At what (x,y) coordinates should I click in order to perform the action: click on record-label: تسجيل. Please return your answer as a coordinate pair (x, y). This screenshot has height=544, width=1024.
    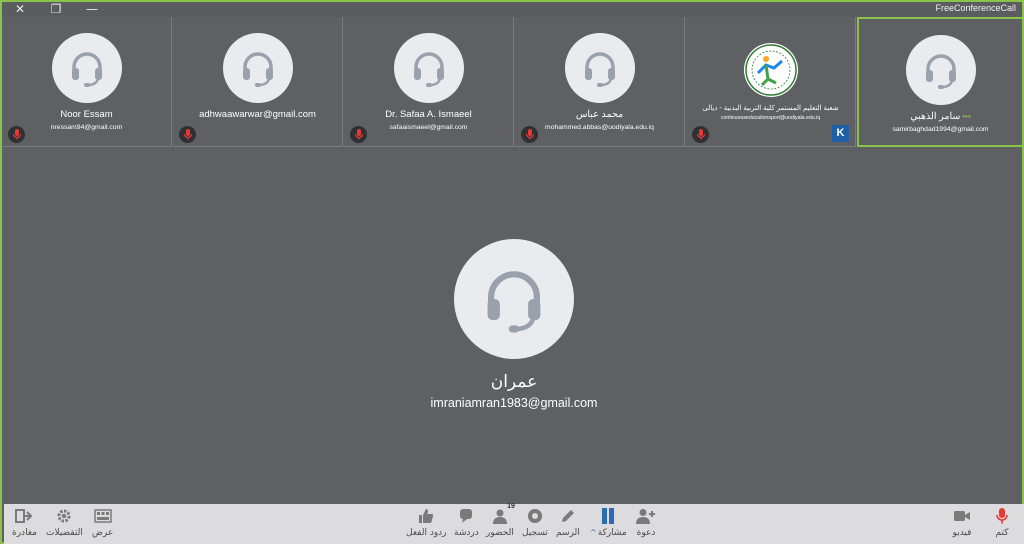
    Looking at the image, I should click on (535, 533).